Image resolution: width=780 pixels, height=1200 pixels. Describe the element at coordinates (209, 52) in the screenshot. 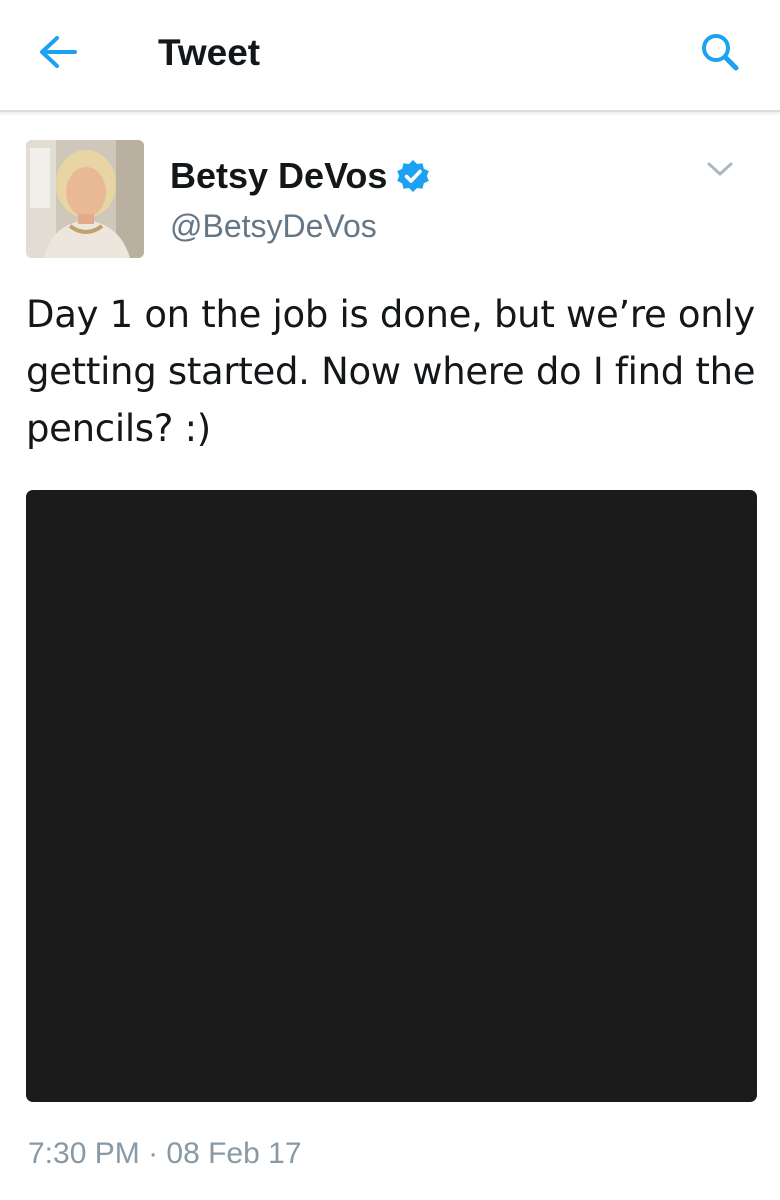

I see `page-title: Tweet` at that location.